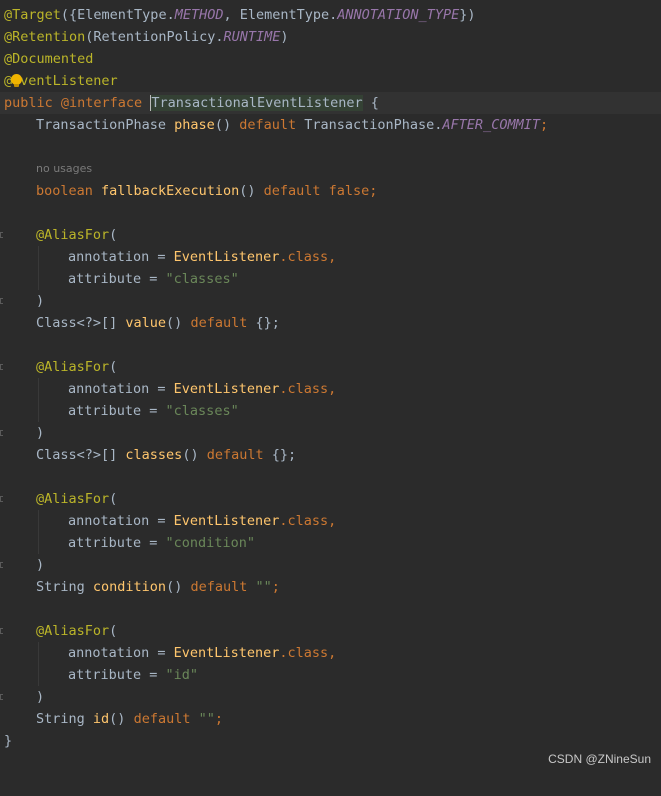 This screenshot has height=796, width=661. What do you see at coordinates (280, 15) in the screenshot?
I see `code-token: , ElementType.` at bounding box center [280, 15].